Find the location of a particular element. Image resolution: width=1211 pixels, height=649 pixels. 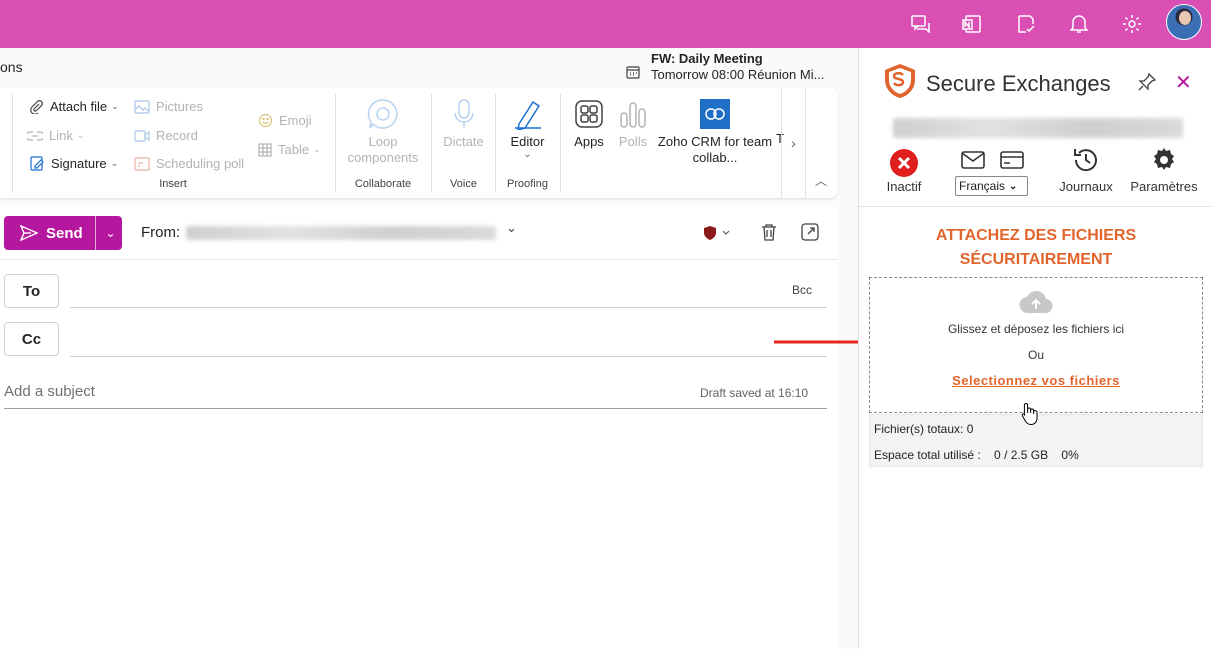

drop-instructions: Glissez et déposez les fichiers ici is located at coordinates (1036, 329).